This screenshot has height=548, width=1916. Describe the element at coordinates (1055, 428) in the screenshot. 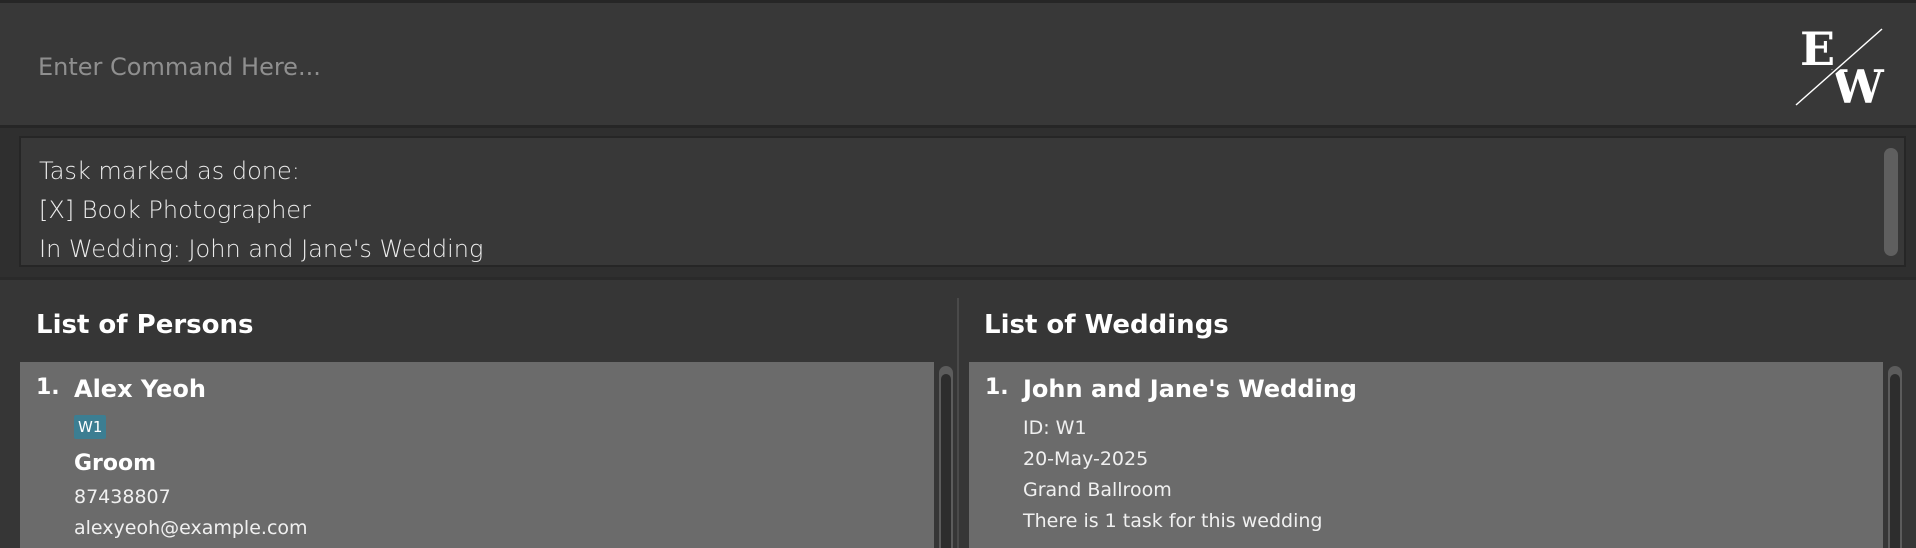

I see `wedding-id: ID: W1` at that location.